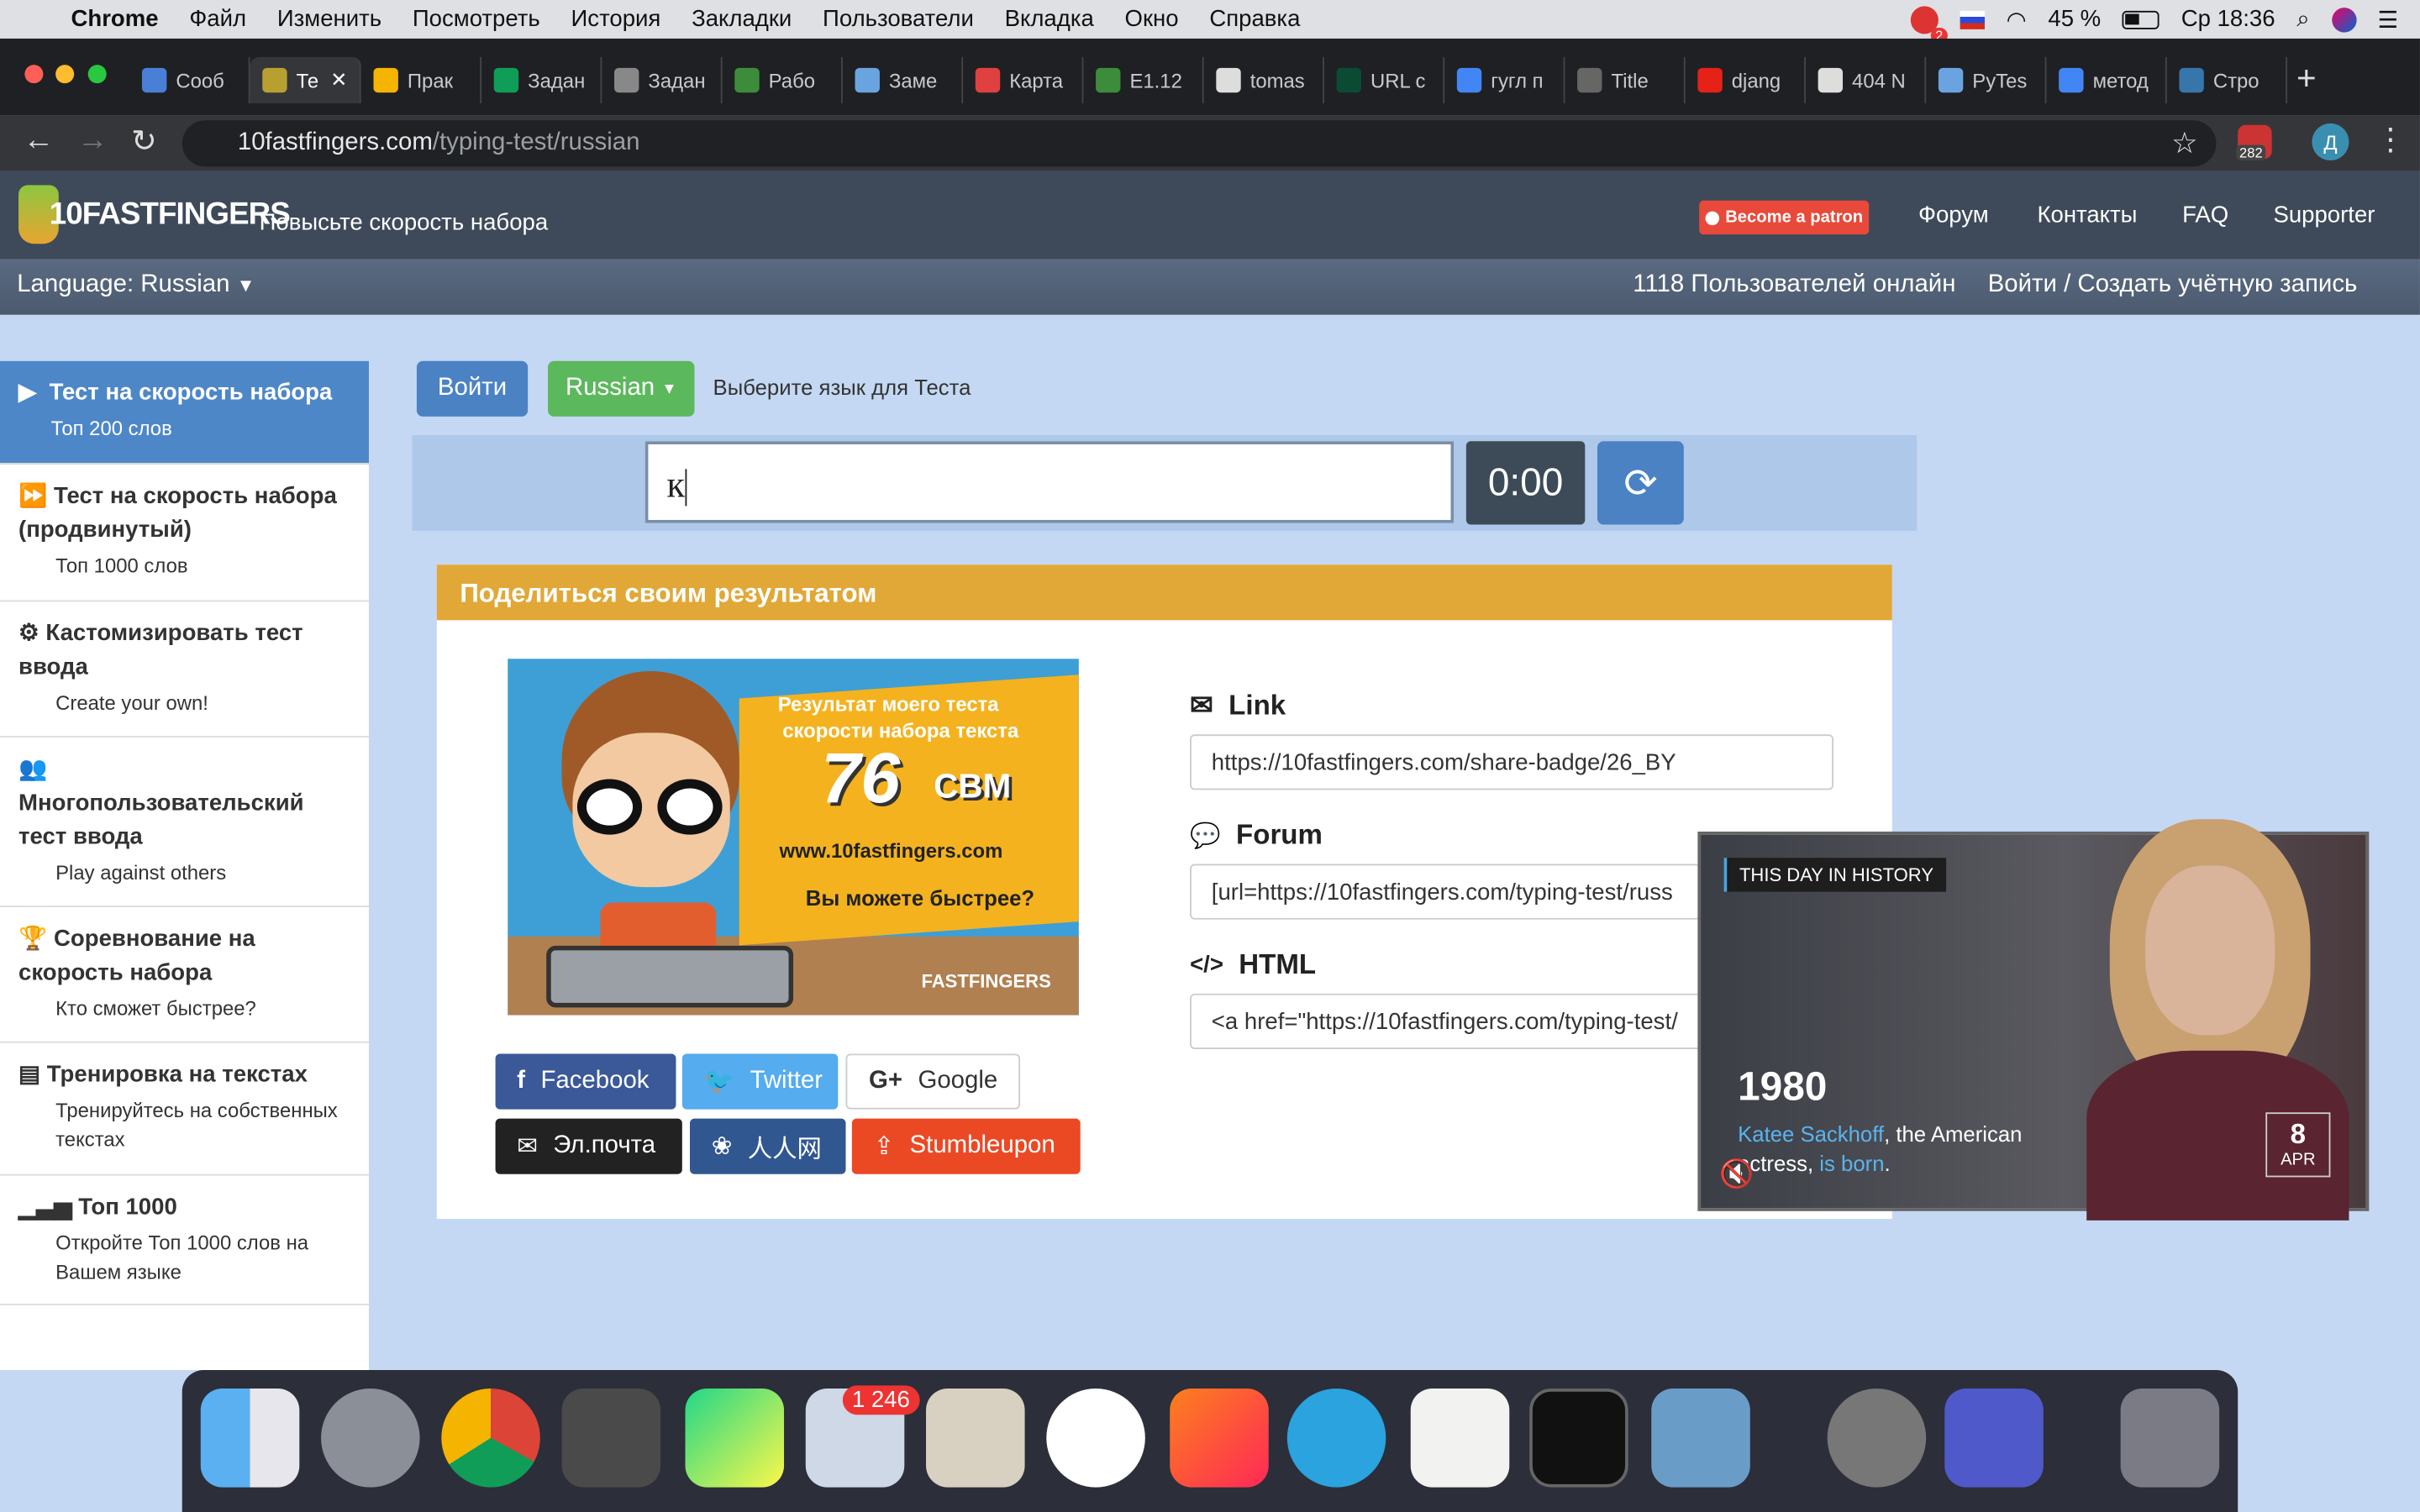 This screenshot has height=1512, width=2420. Describe the element at coordinates (114, 19) in the screenshot. I see `menu-app-name: Chrome` at that location.